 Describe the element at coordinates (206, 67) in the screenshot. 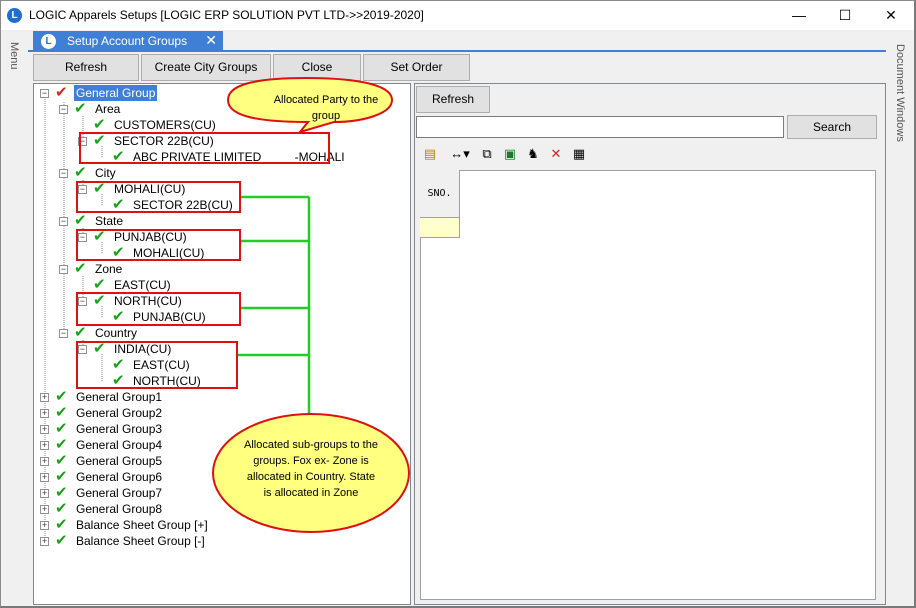

I see `create-city-groups-button: Create City Groups` at that location.